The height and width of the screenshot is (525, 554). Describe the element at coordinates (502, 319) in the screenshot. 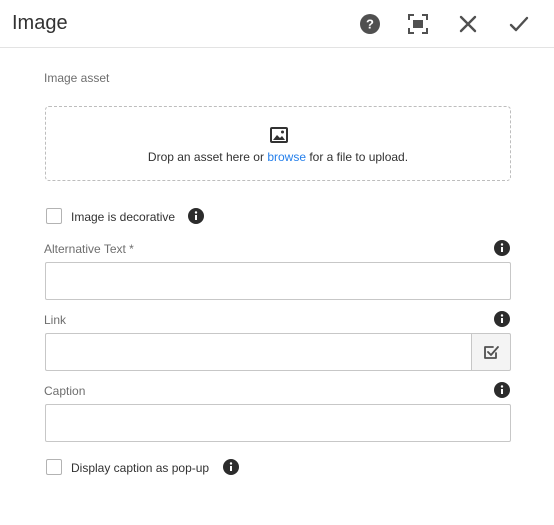

I see `link-info-icon` at that location.